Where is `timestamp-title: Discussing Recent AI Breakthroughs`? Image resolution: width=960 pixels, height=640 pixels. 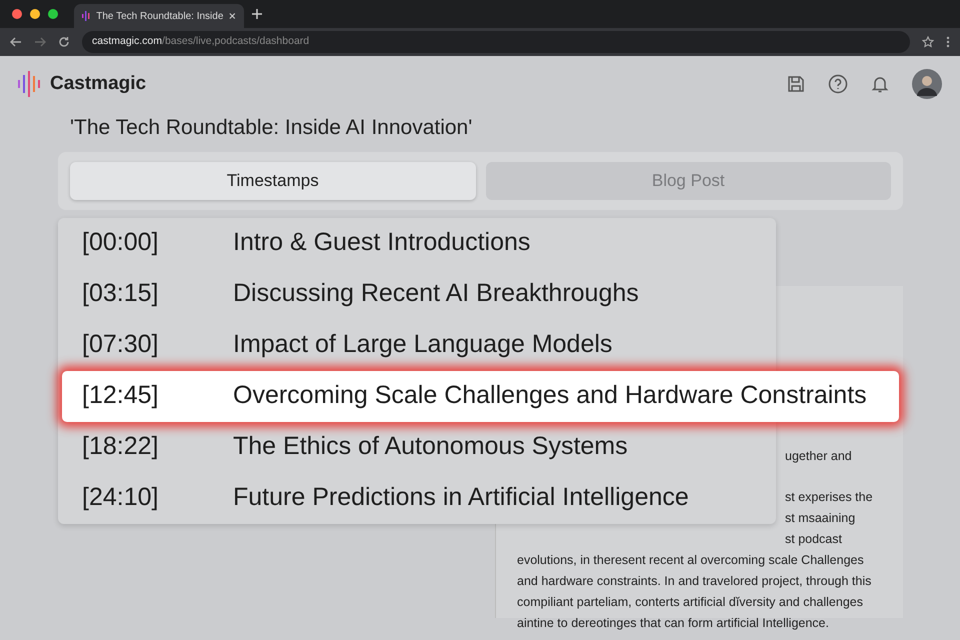 timestamp-title: Discussing Recent AI Breakthroughs is located at coordinates (436, 294).